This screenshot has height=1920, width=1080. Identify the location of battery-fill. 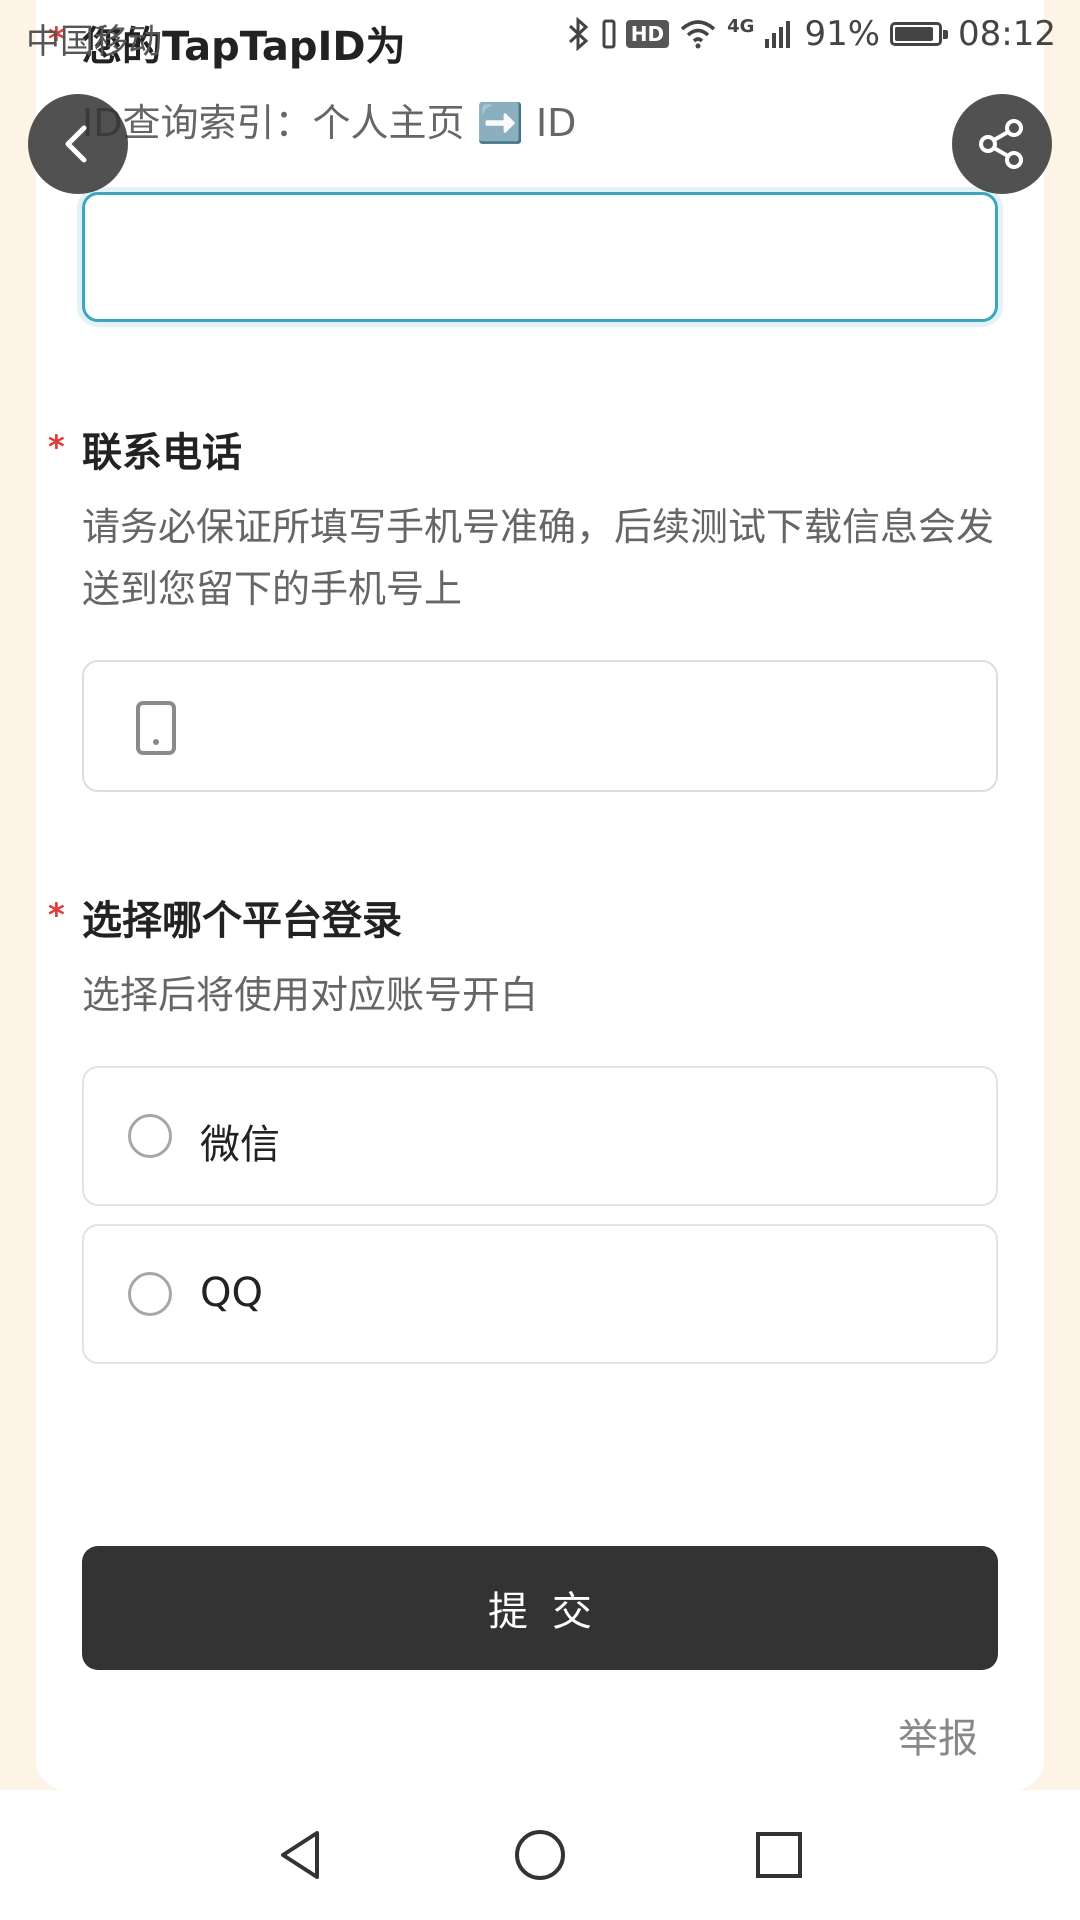
(914, 34).